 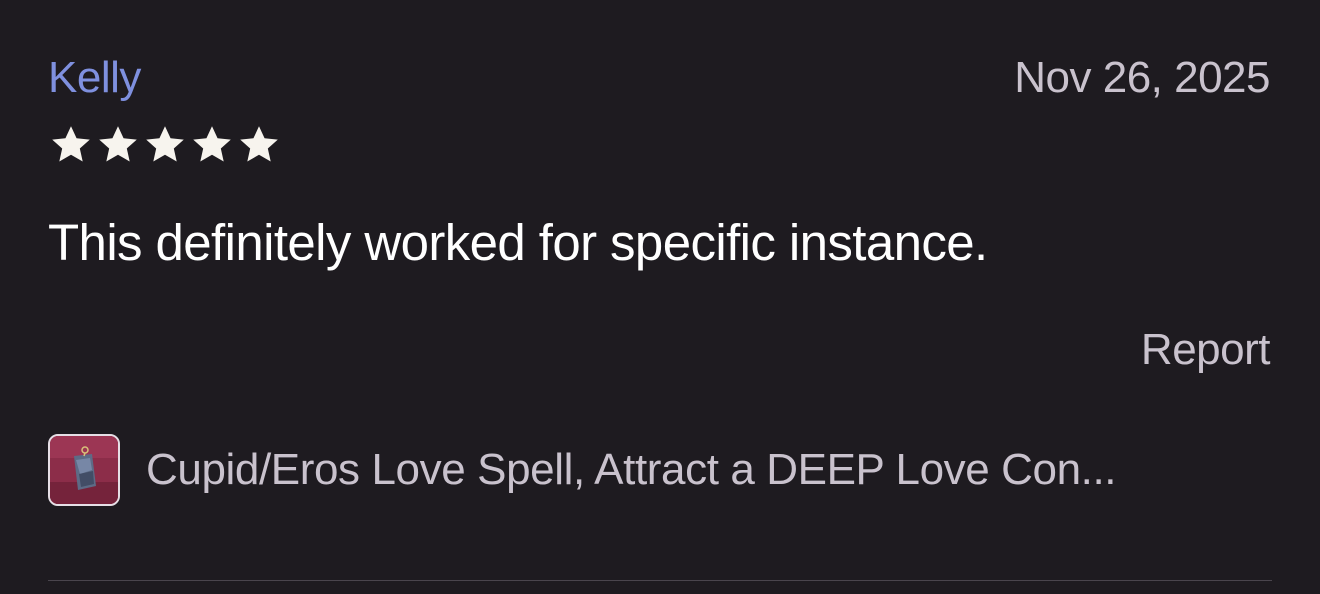 I want to click on product-thumbnail, so click(x=84, y=470).